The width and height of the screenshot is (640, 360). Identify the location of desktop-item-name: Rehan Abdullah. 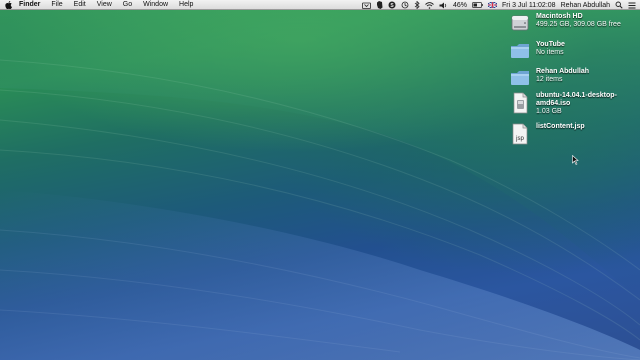
(563, 71).